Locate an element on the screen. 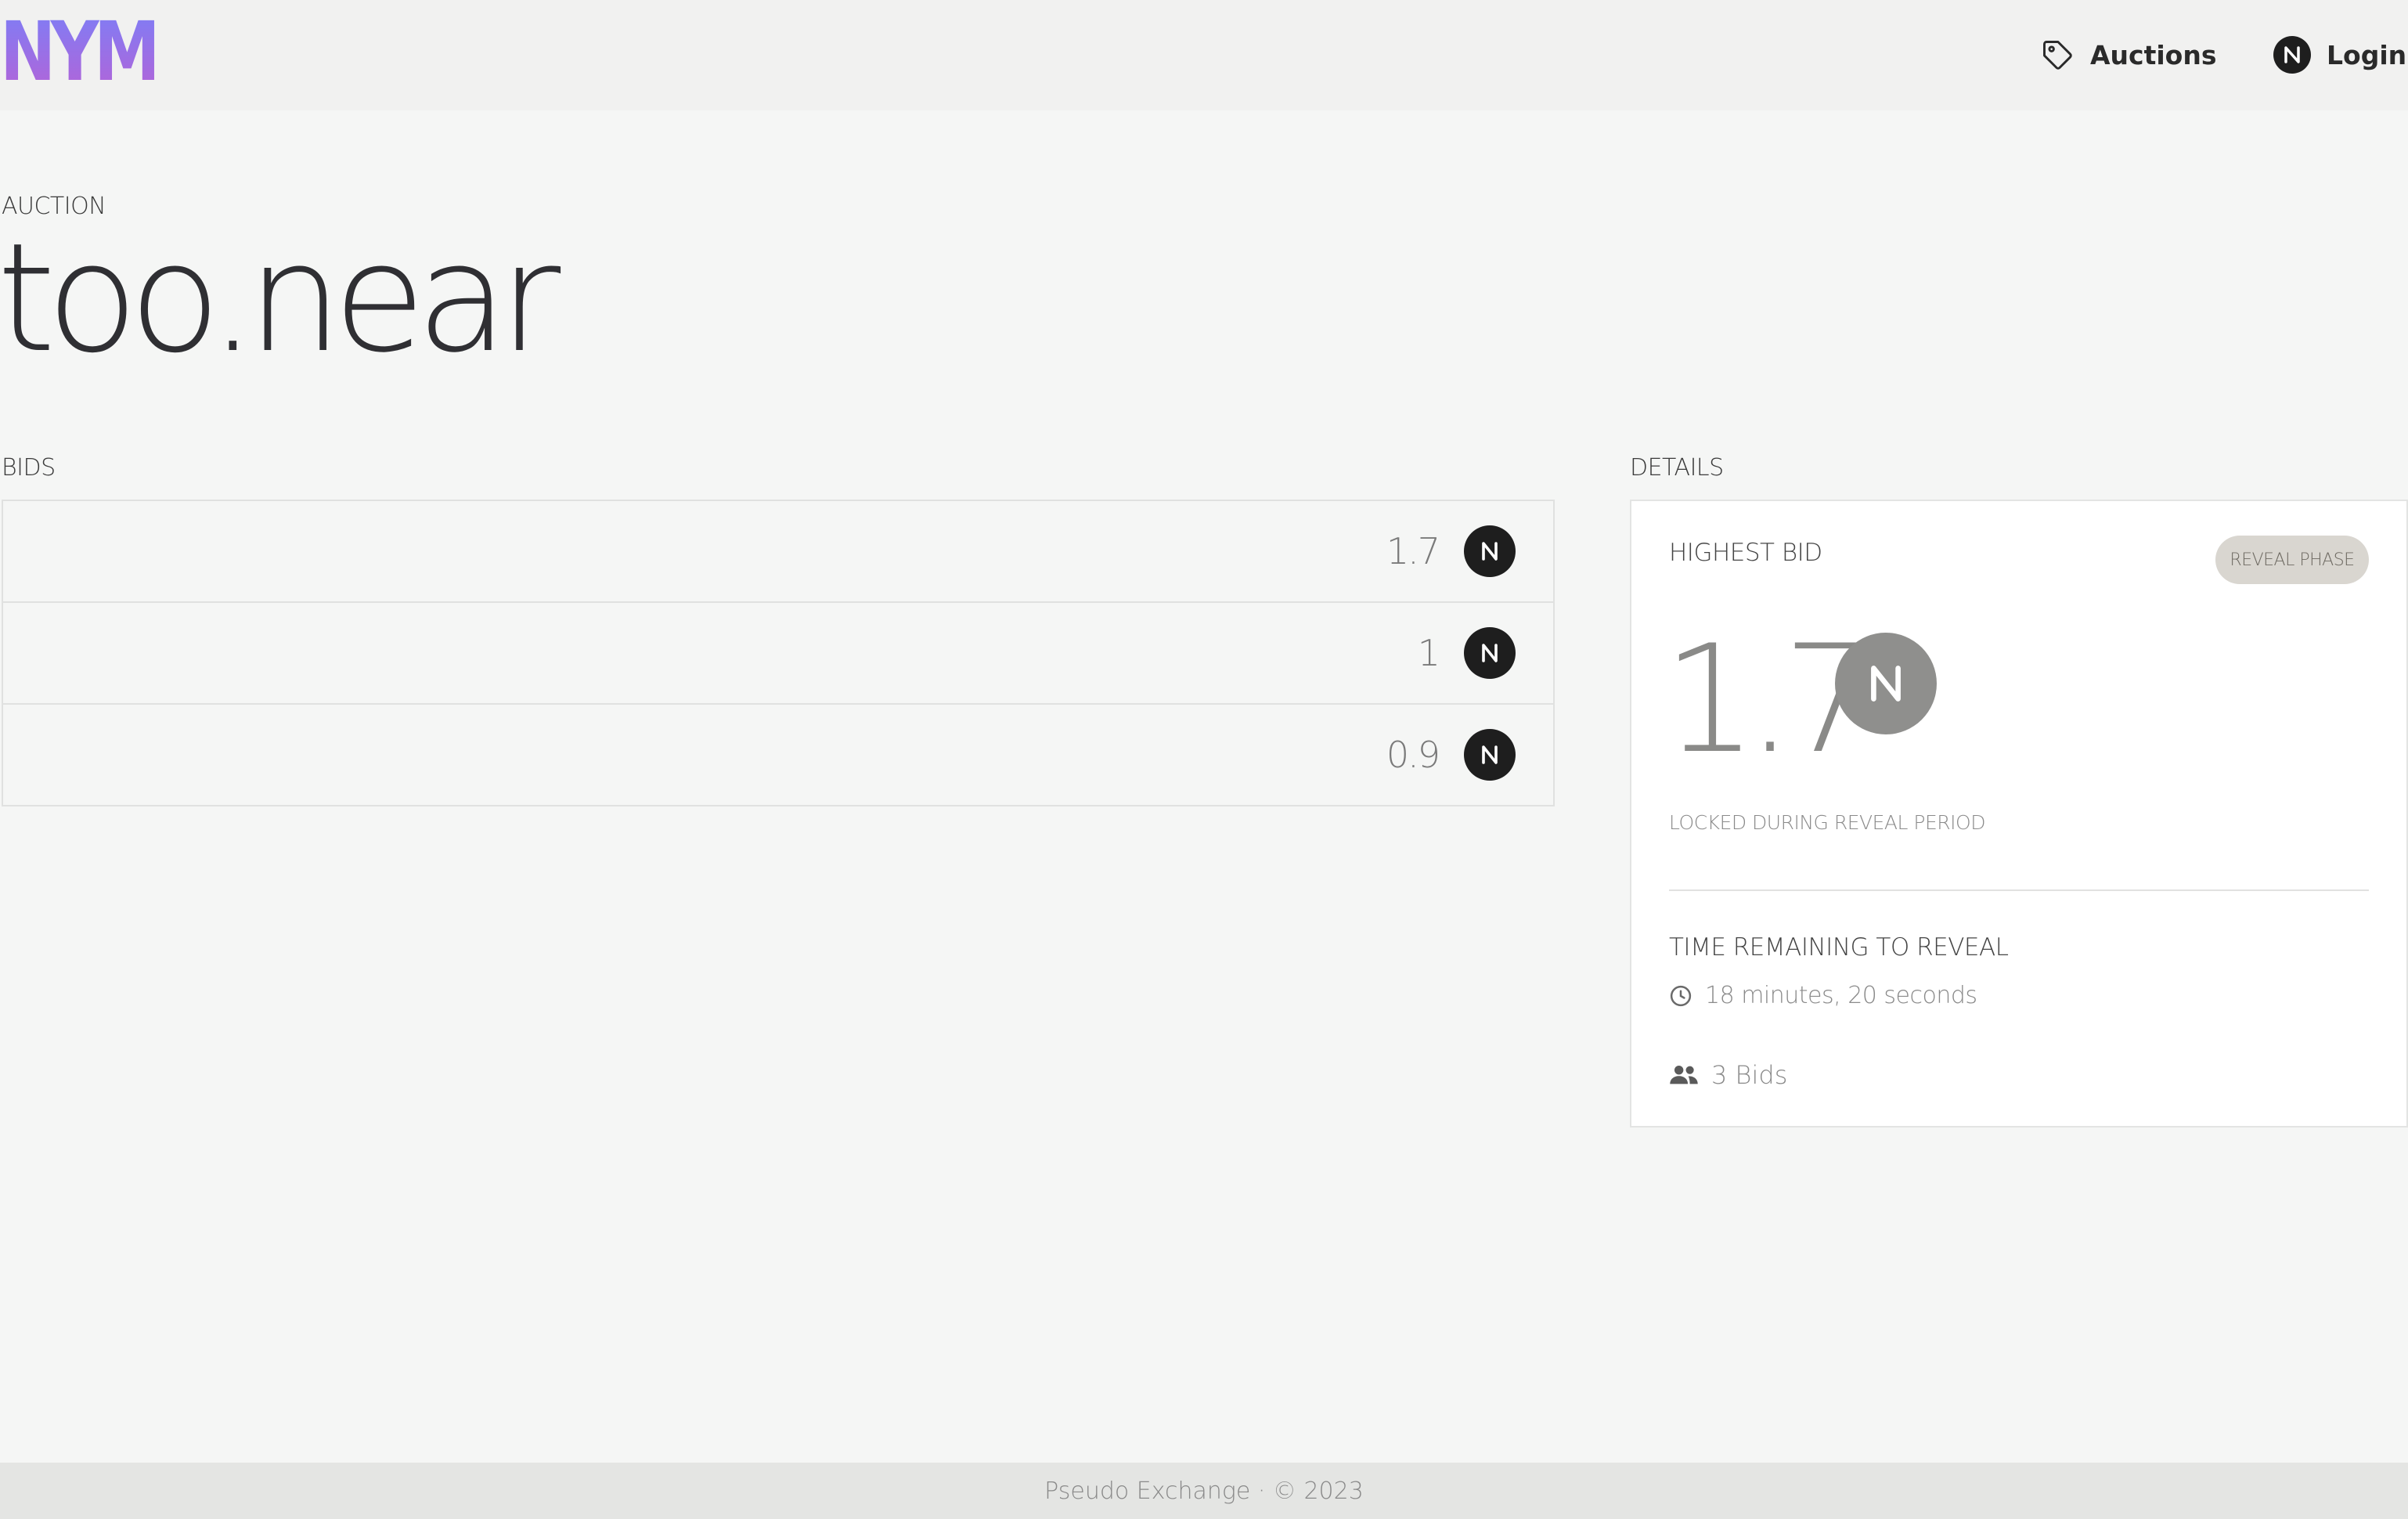 This screenshot has width=2408, height=1519. people-icon is located at coordinates (1684, 1075).